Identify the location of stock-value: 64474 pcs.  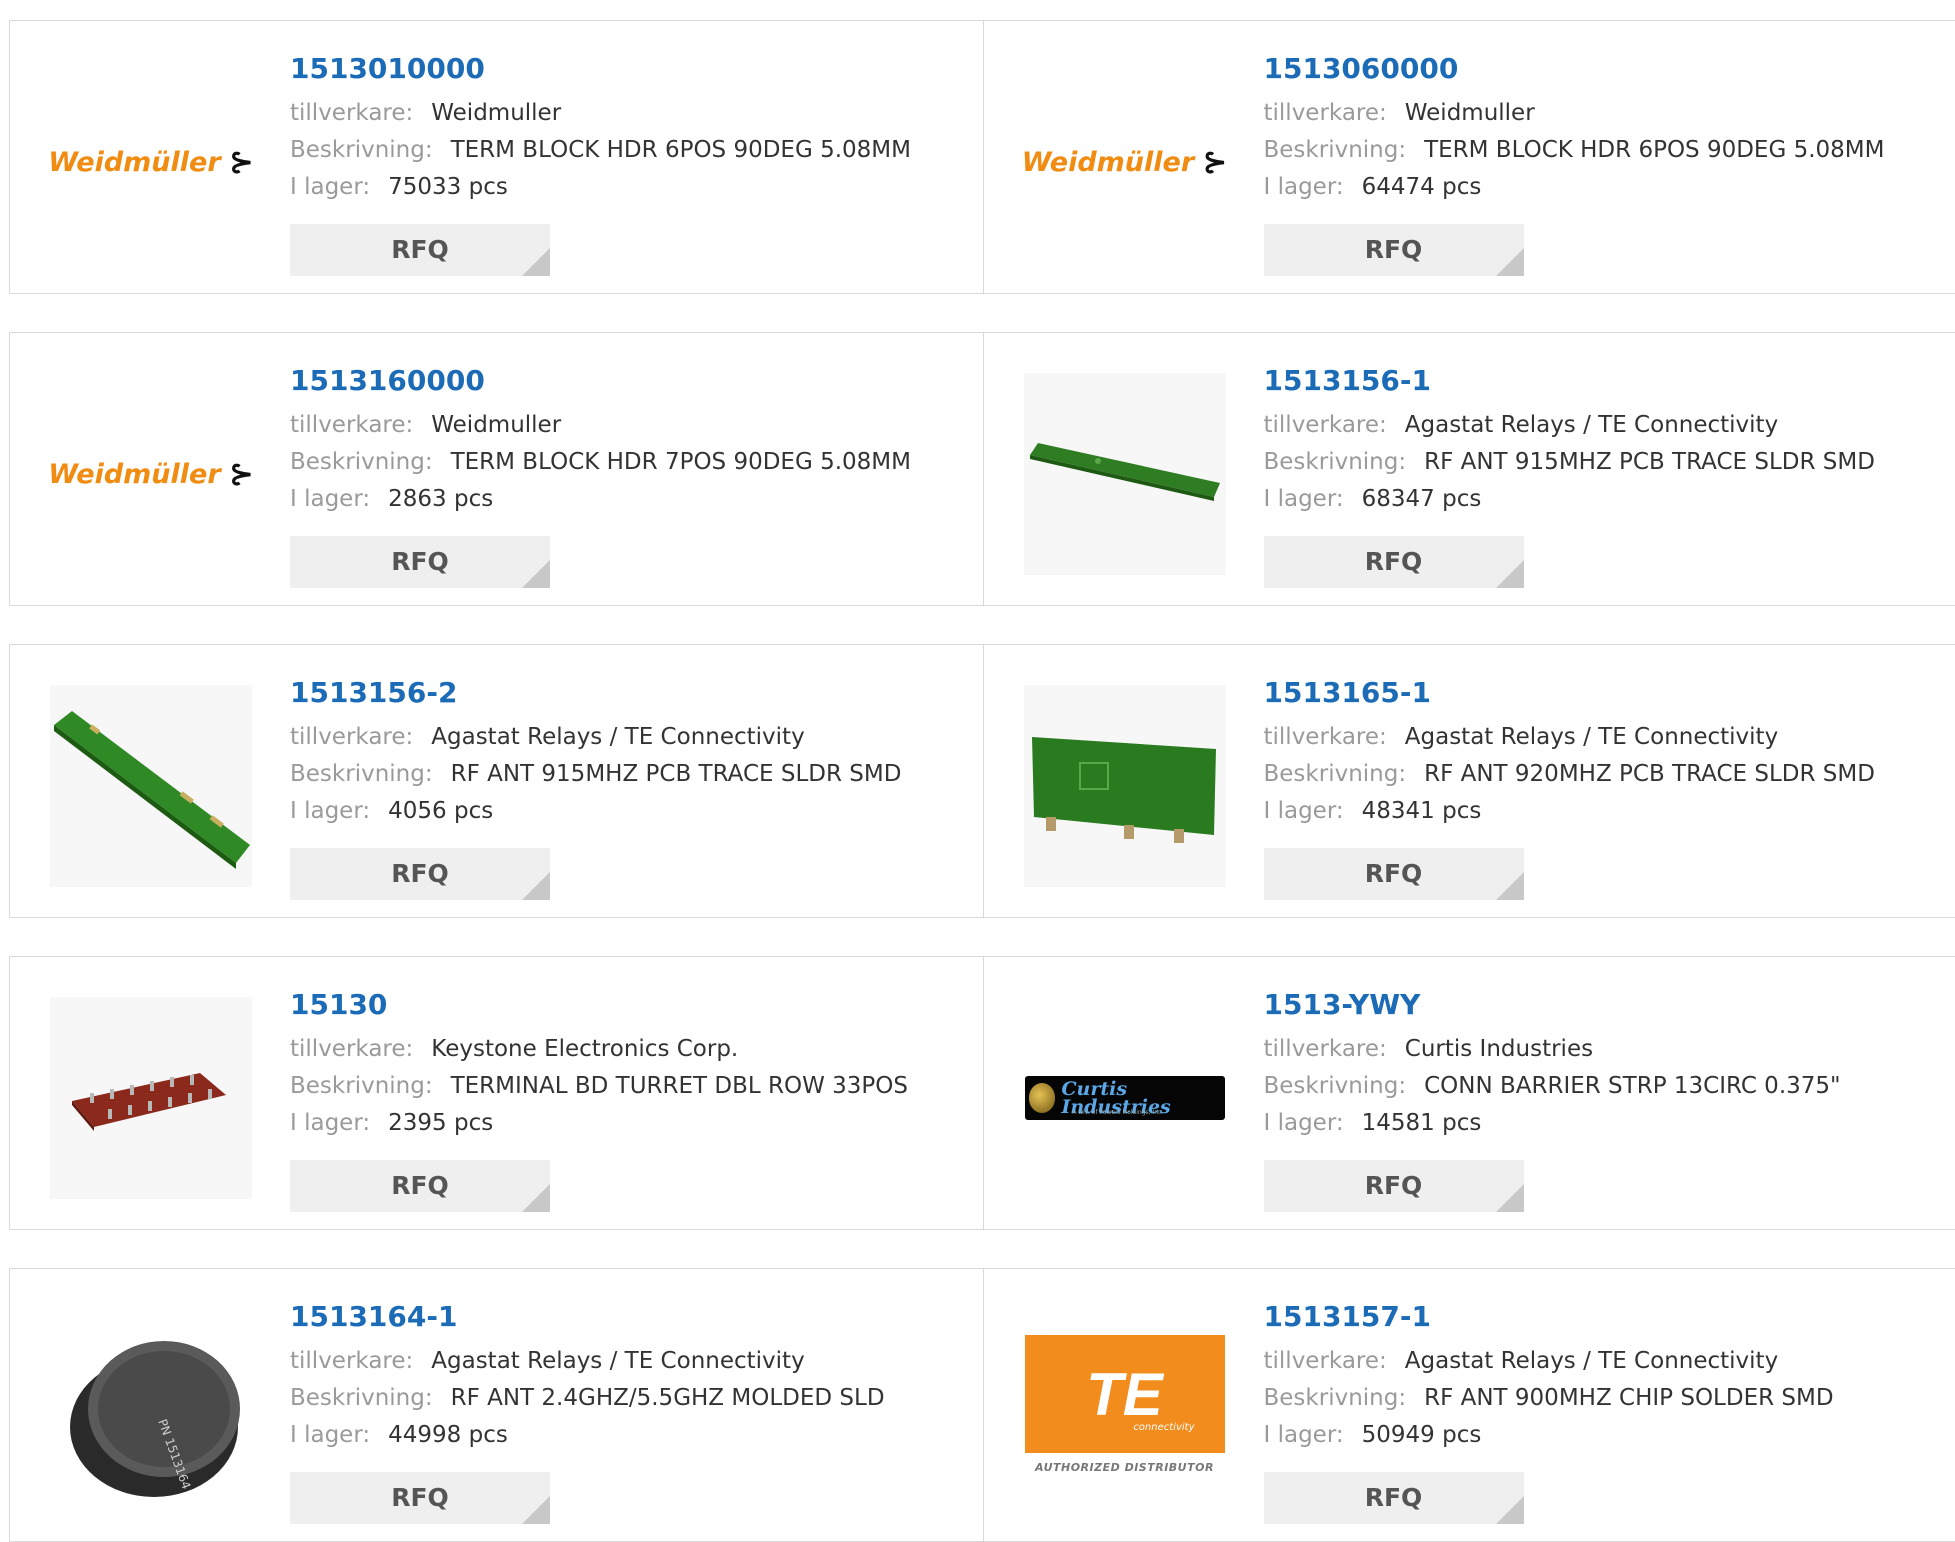
(1422, 187).